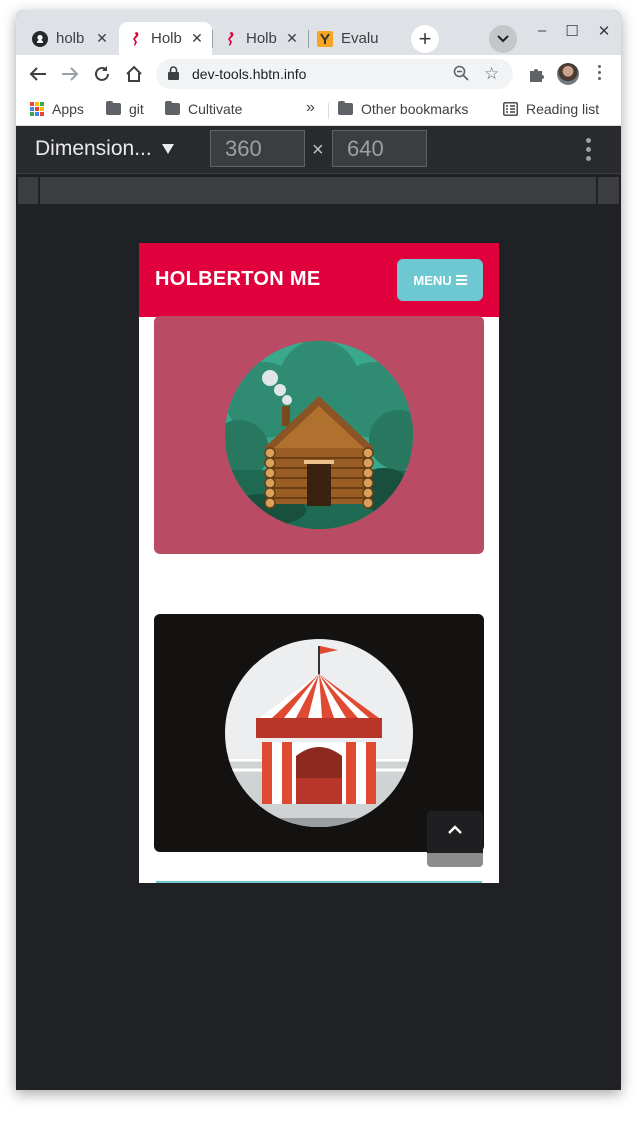 This screenshot has width=637, height=1122. Describe the element at coordinates (491, 74) in the screenshot. I see `bookmark-star-icon: ☆` at that location.